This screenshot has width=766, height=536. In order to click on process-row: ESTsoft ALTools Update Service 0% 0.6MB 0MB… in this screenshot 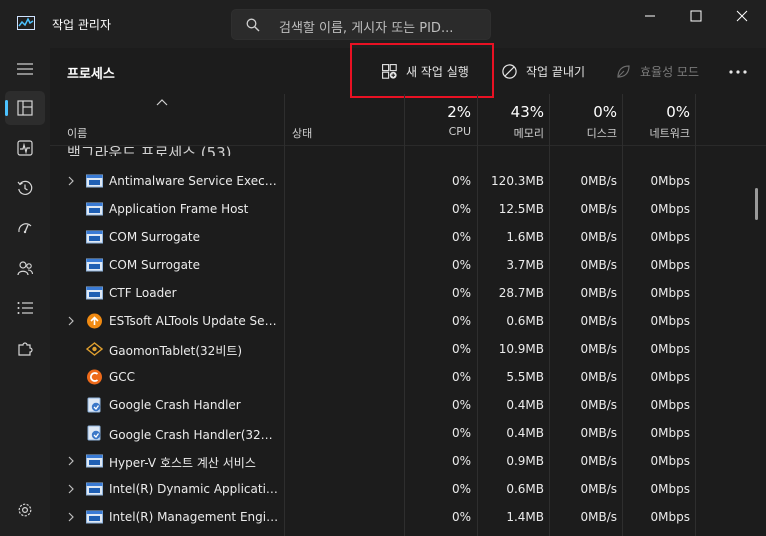, I will do `click(408, 321)`.